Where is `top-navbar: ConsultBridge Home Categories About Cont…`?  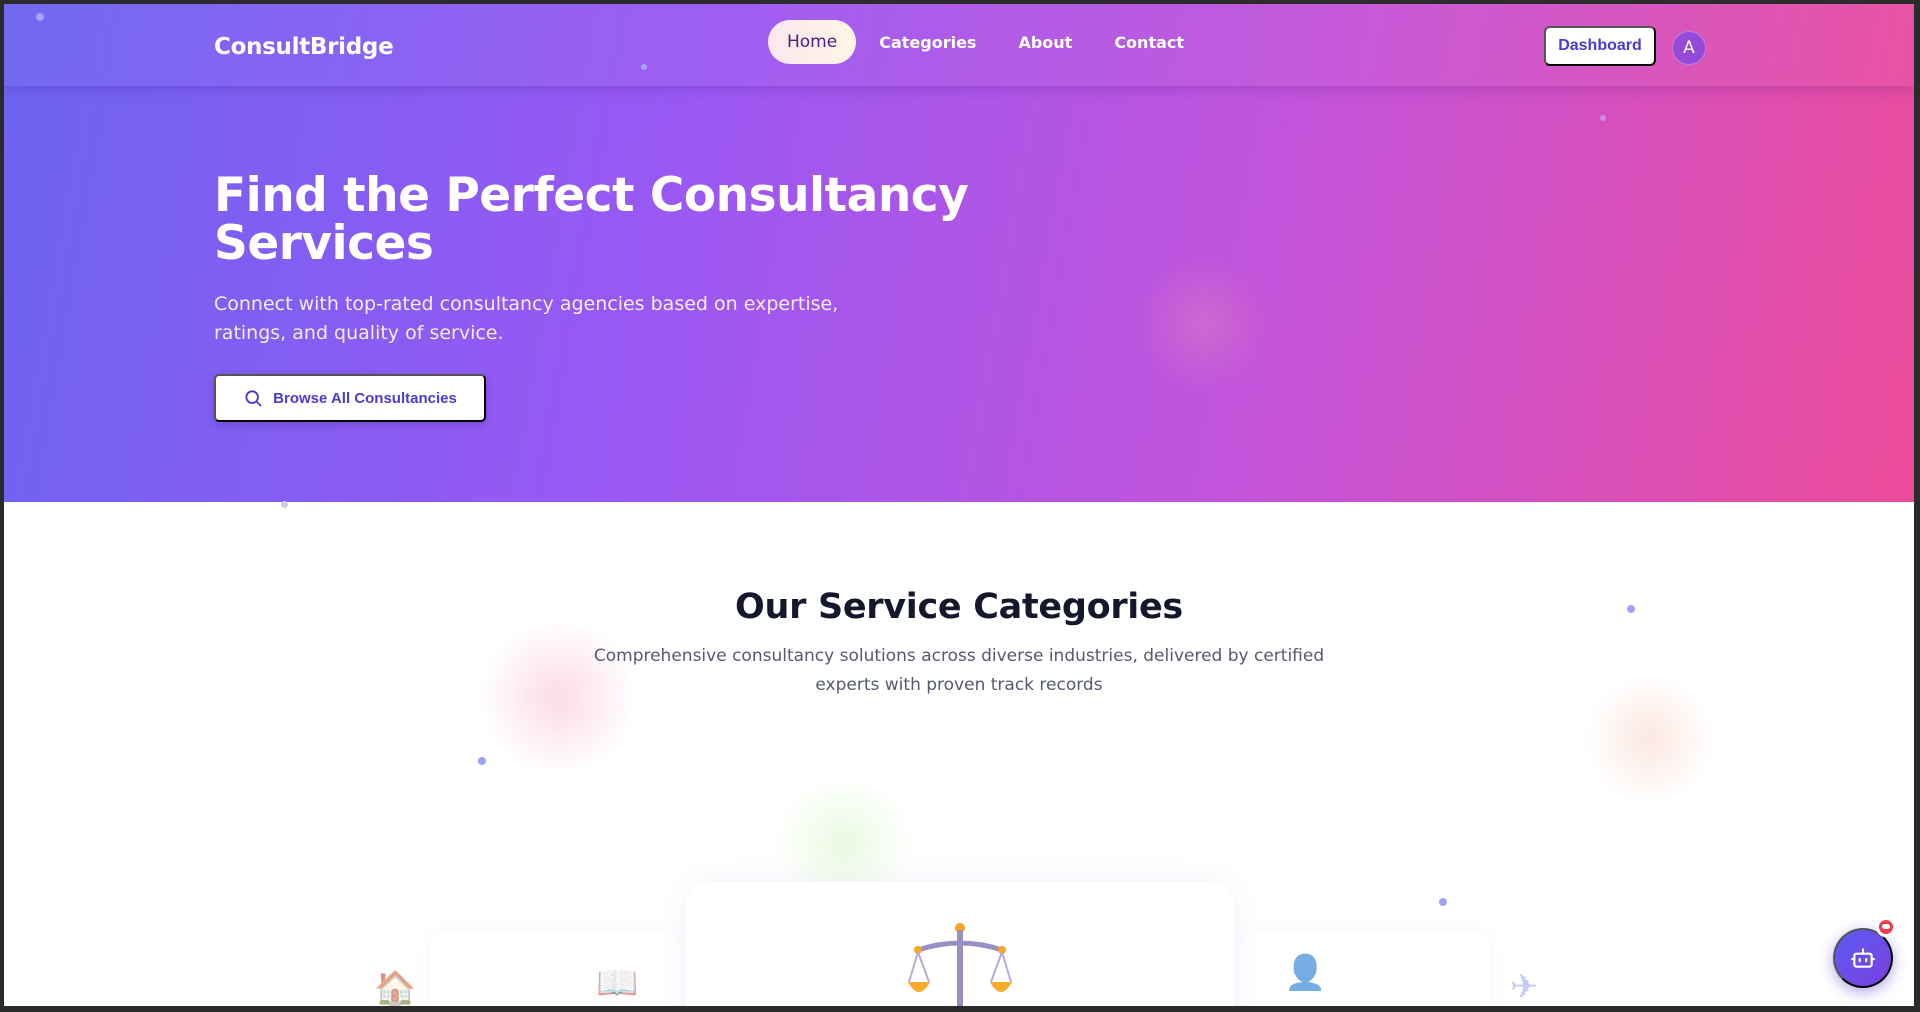 top-navbar: ConsultBridge Home Categories About Cont… is located at coordinates (959, 45).